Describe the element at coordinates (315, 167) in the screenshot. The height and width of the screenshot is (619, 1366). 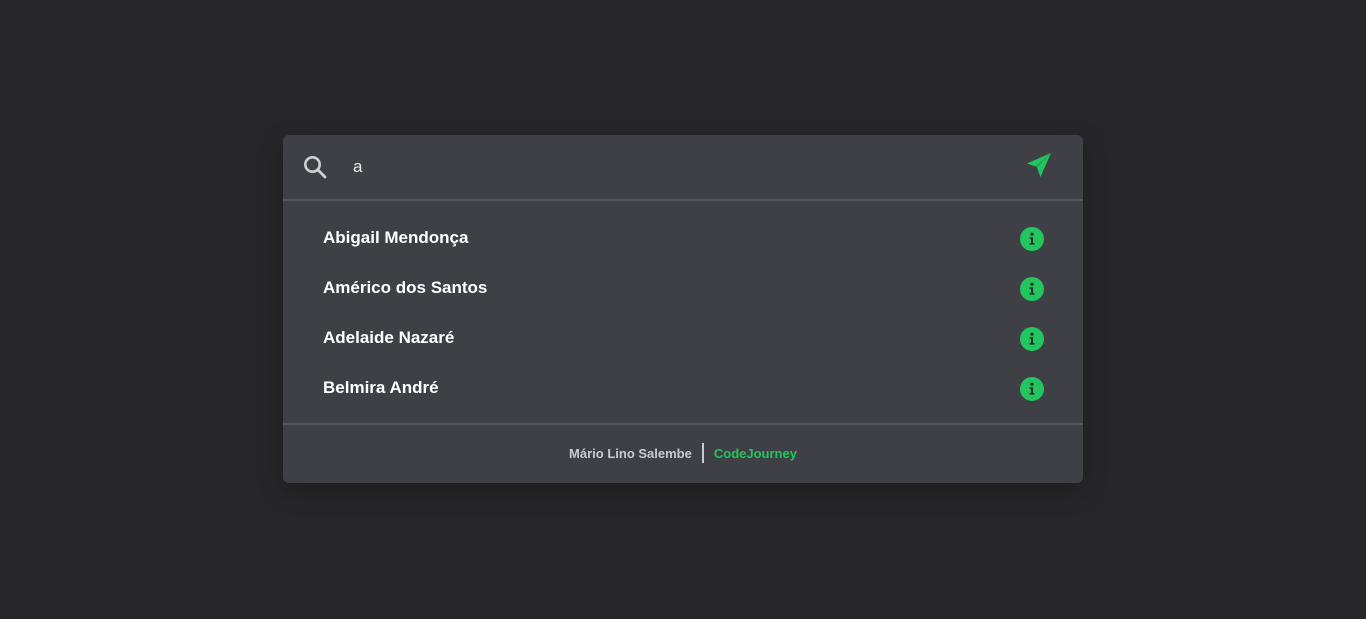
I see `search-icon` at that location.